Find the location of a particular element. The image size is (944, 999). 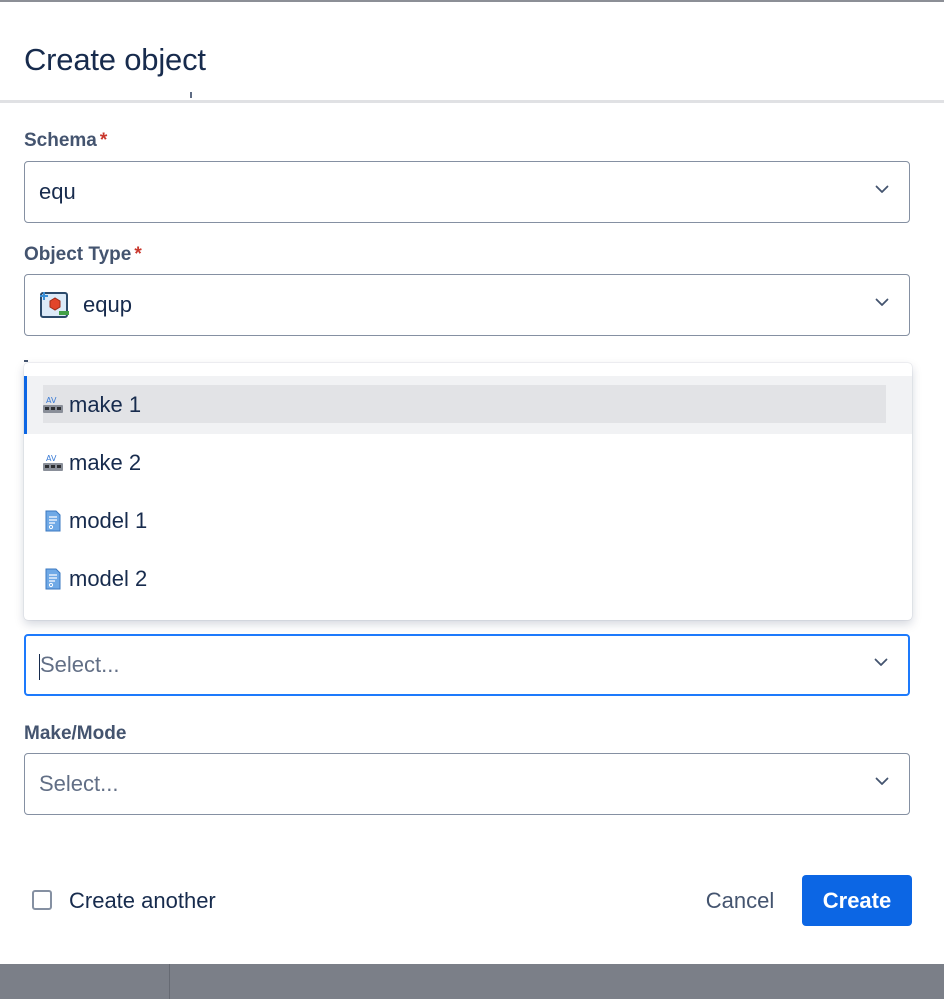

make-mode-label: Make/Mode is located at coordinates (75, 733).